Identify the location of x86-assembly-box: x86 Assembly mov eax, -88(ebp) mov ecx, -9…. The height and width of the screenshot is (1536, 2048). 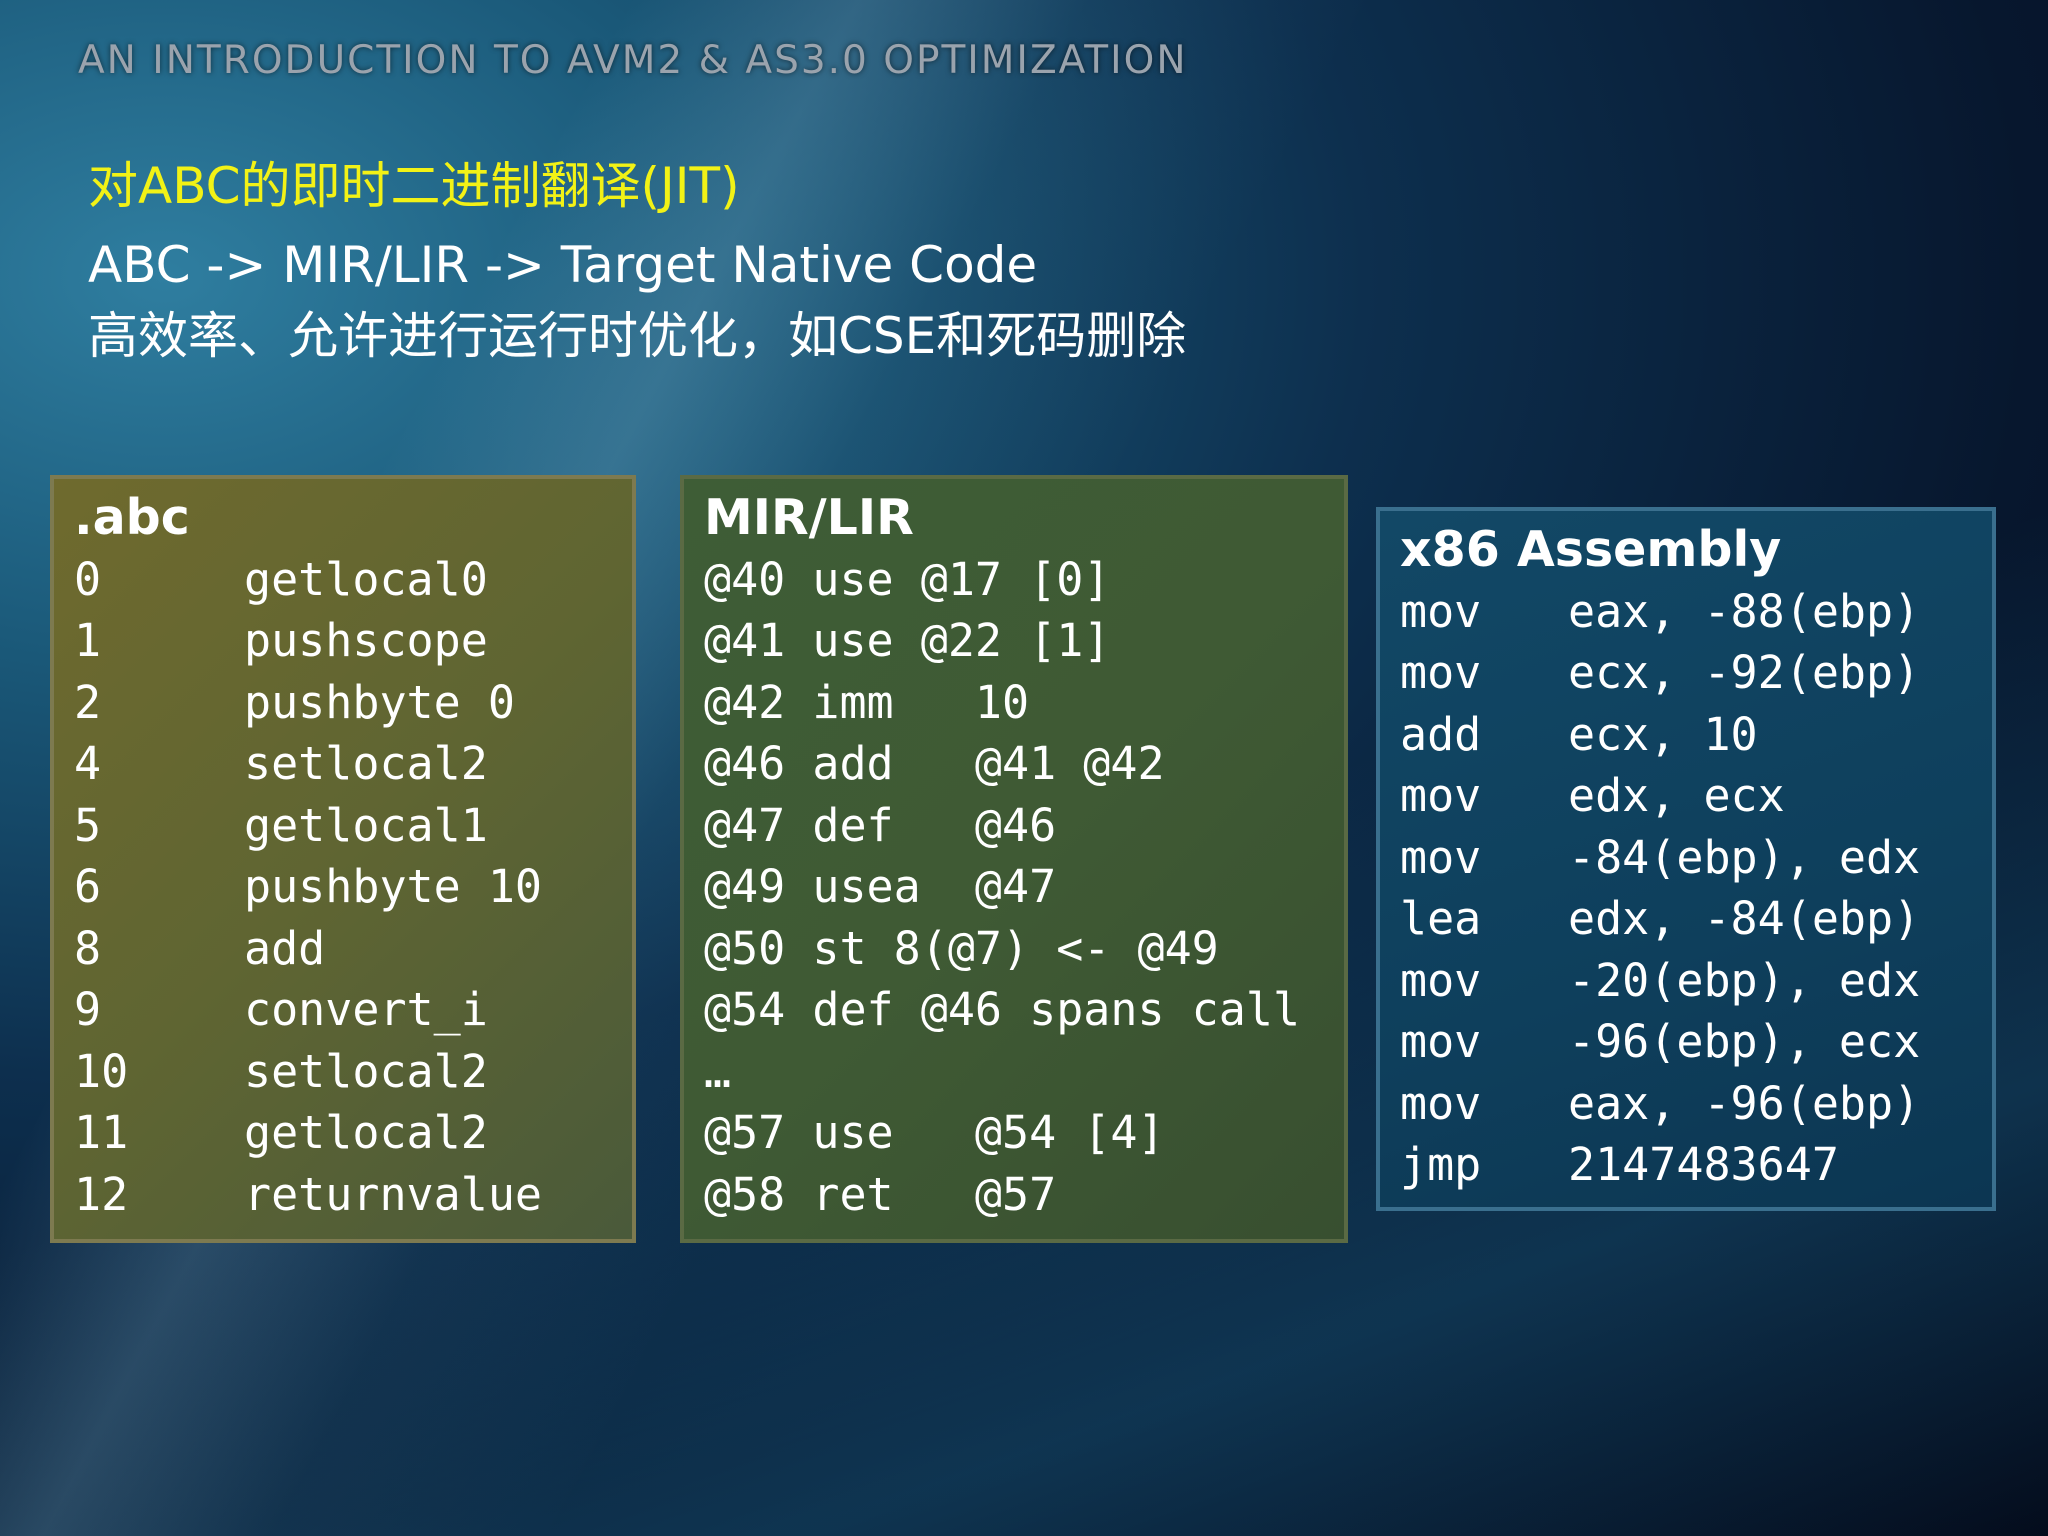
(1686, 859).